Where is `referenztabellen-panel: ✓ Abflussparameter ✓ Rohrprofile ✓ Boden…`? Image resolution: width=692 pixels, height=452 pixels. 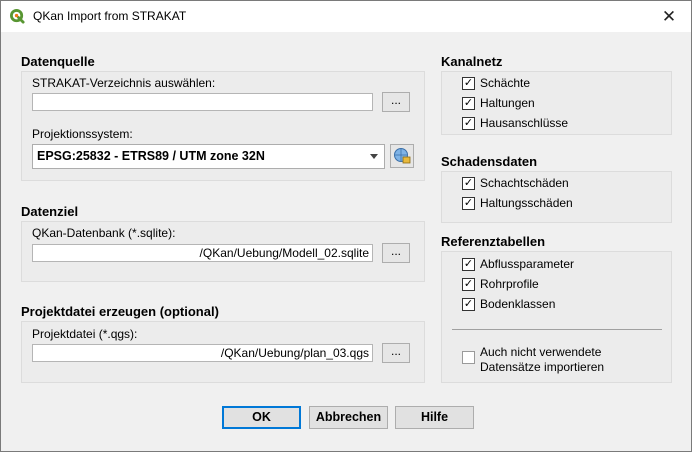 referenztabellen-panel: ✓ Abflussparameter ✓ Rohrprofile ✓ Boden… is located at coordinates (556, 317).